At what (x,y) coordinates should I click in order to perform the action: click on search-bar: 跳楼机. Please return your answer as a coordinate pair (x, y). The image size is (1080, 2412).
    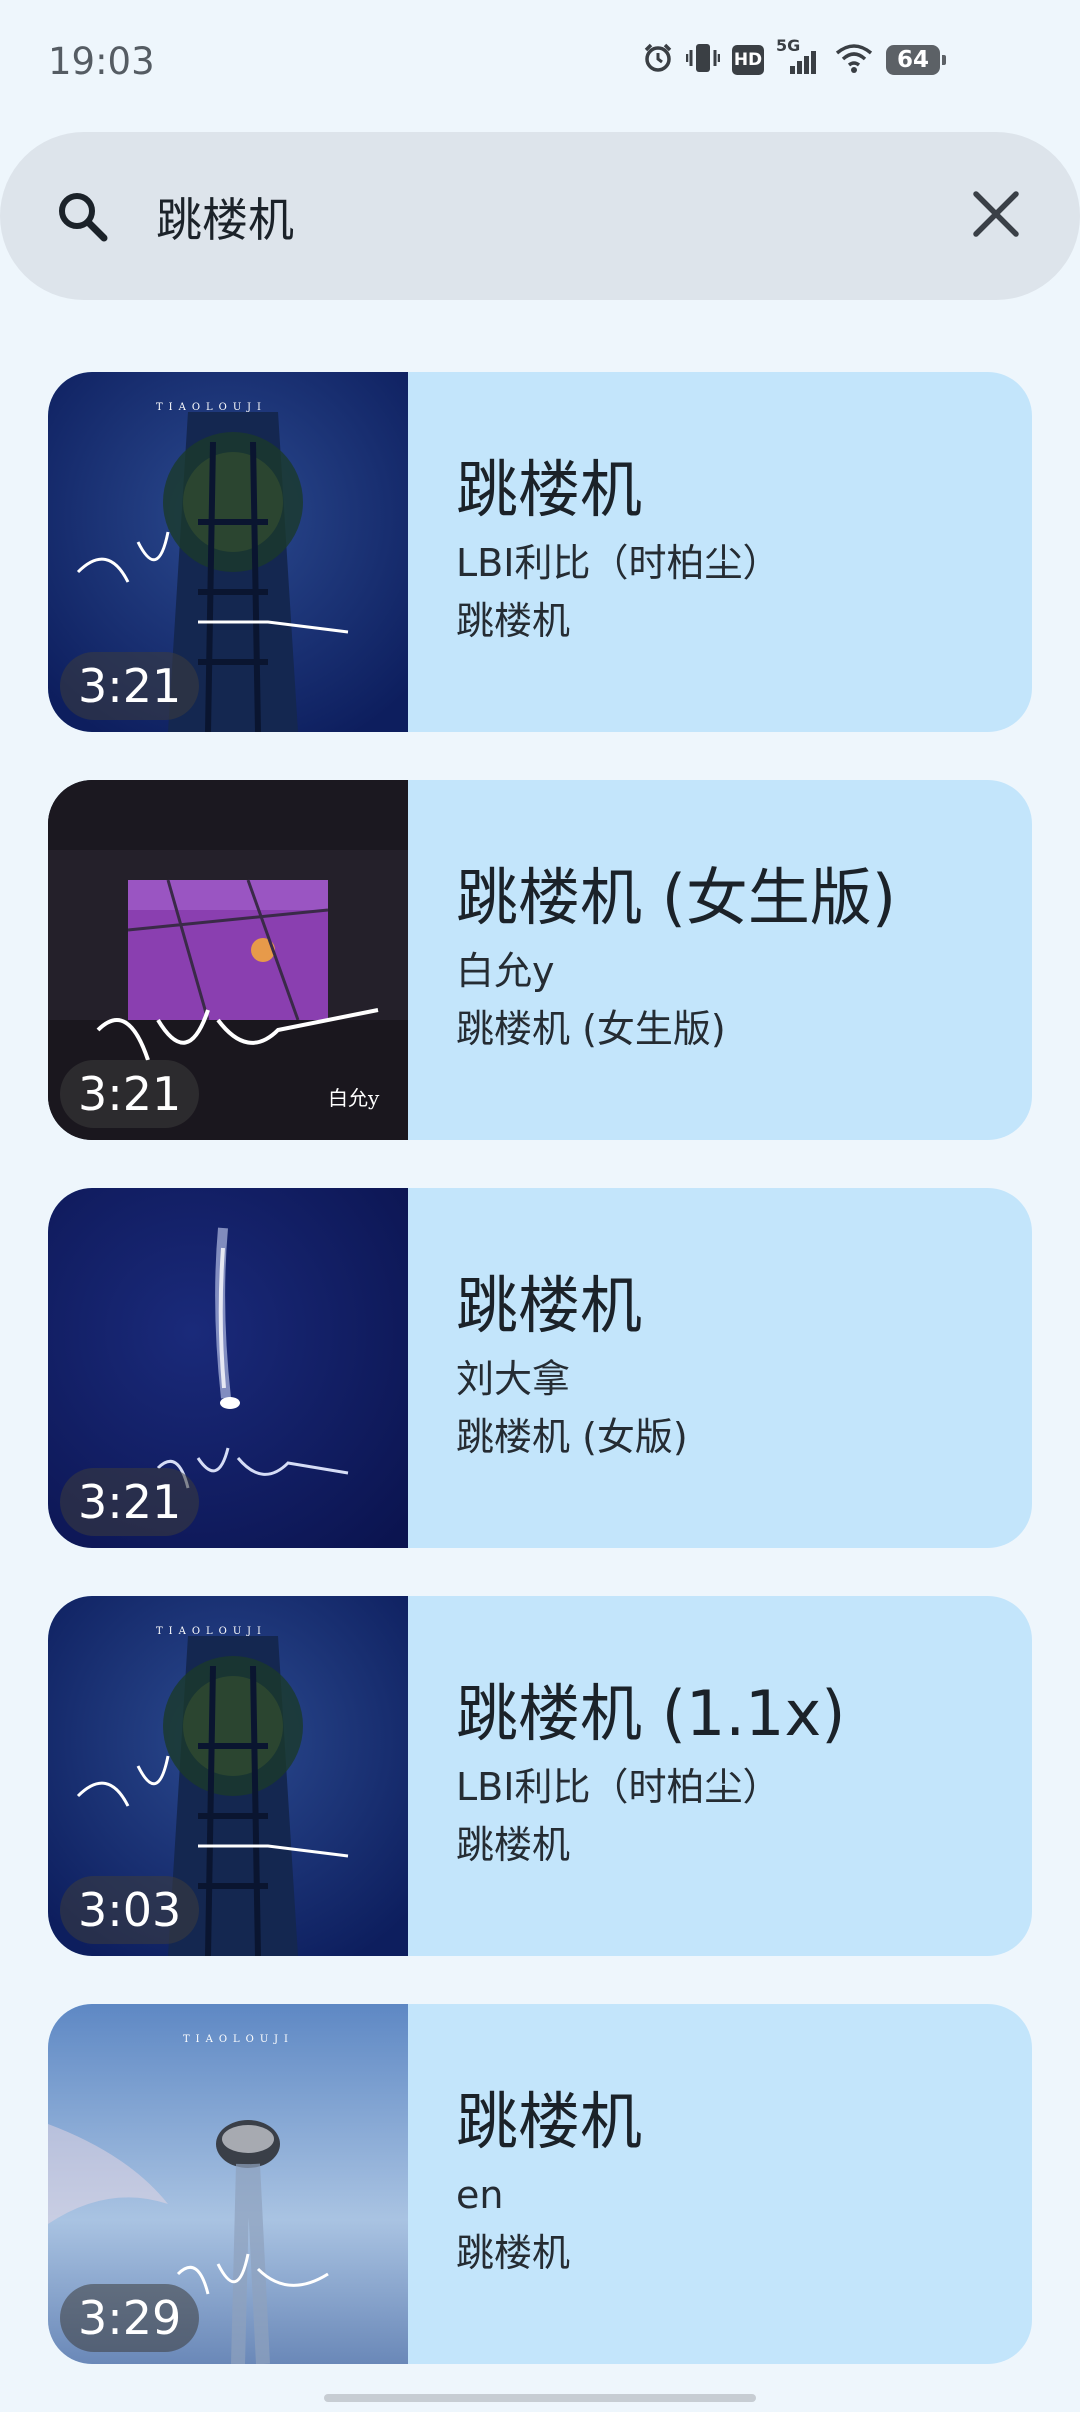
    Looking at the image, I should click on (540, 216).